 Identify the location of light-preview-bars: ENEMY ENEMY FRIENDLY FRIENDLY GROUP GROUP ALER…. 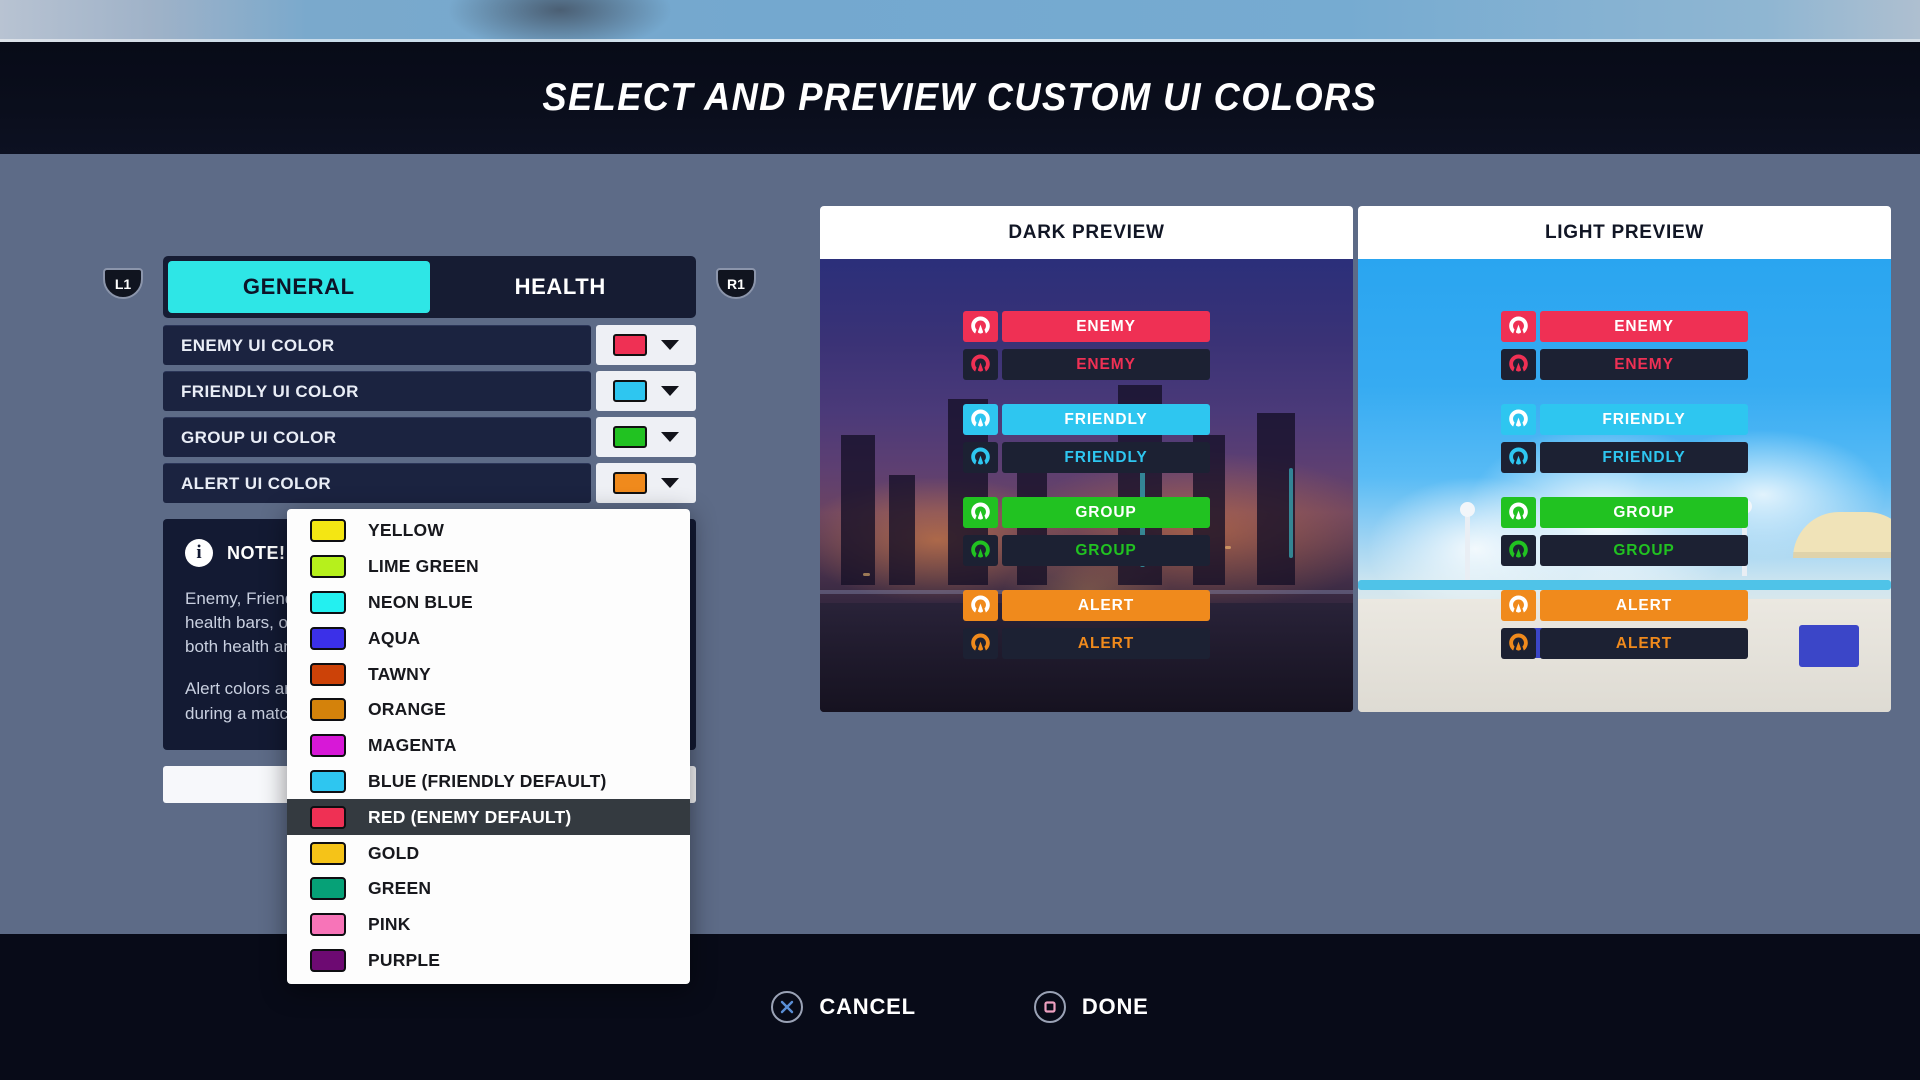
(1624, 485).